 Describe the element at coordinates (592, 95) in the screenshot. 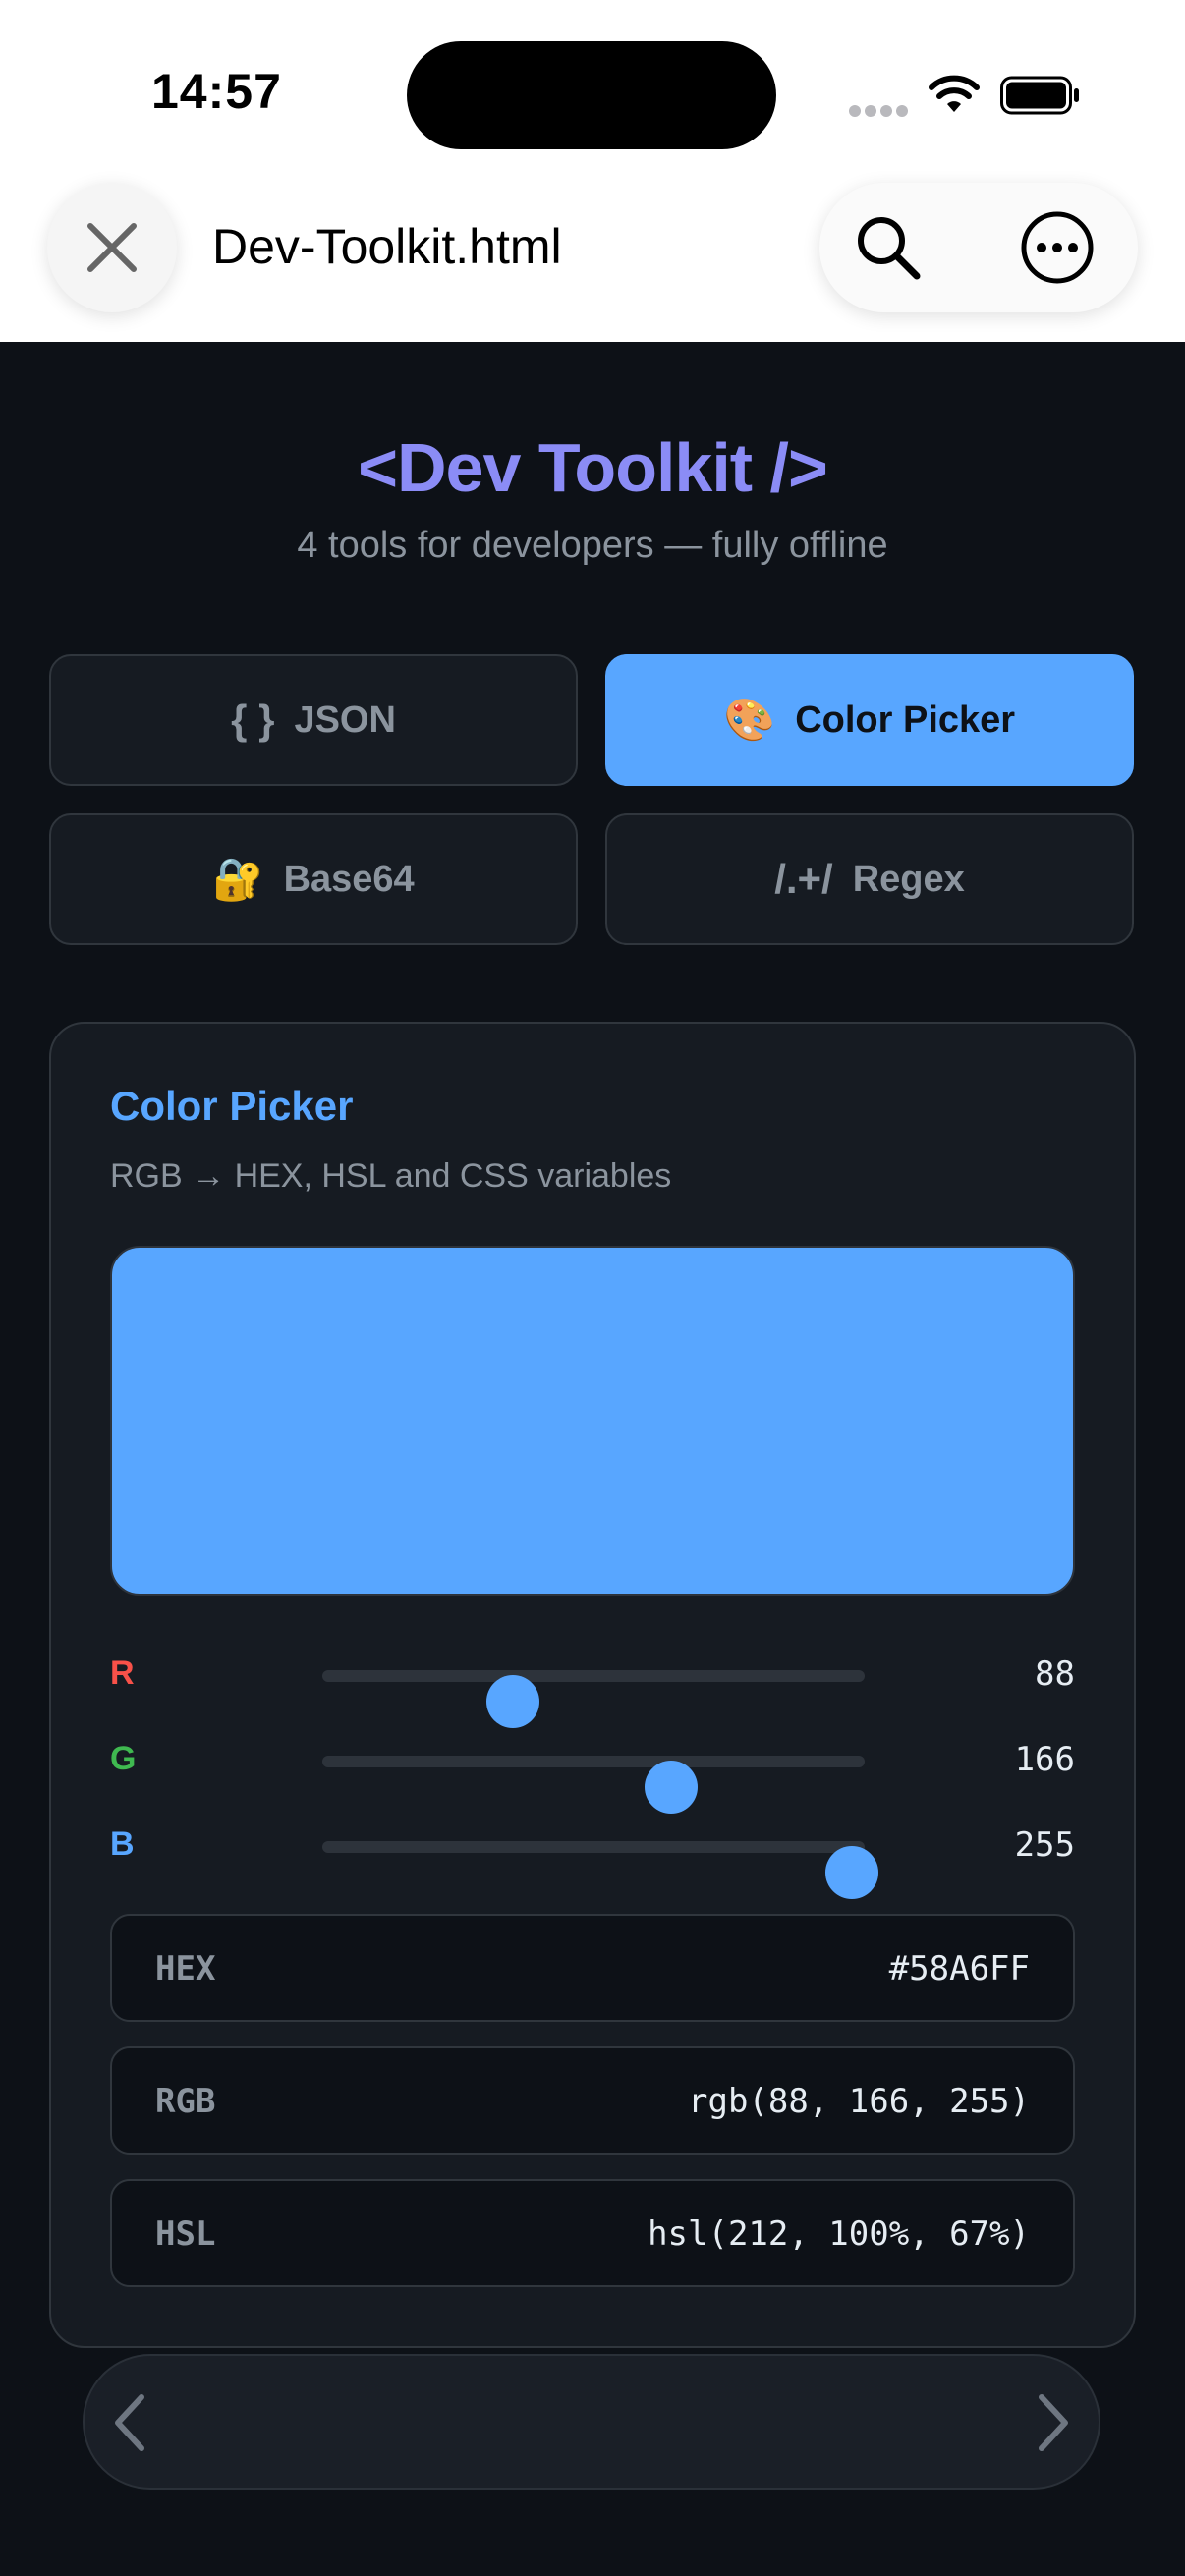

I see `dynamic-island` at that location.